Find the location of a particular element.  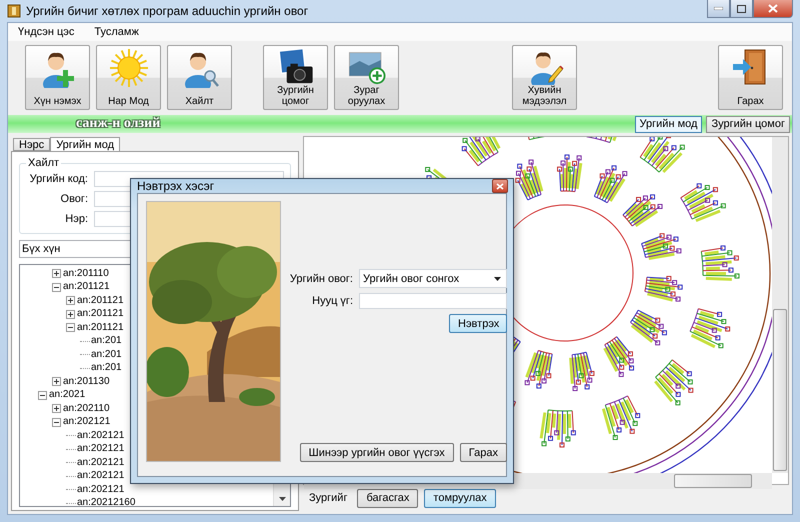

field-label: Нууц үг: is located at coordinates (332, 301).